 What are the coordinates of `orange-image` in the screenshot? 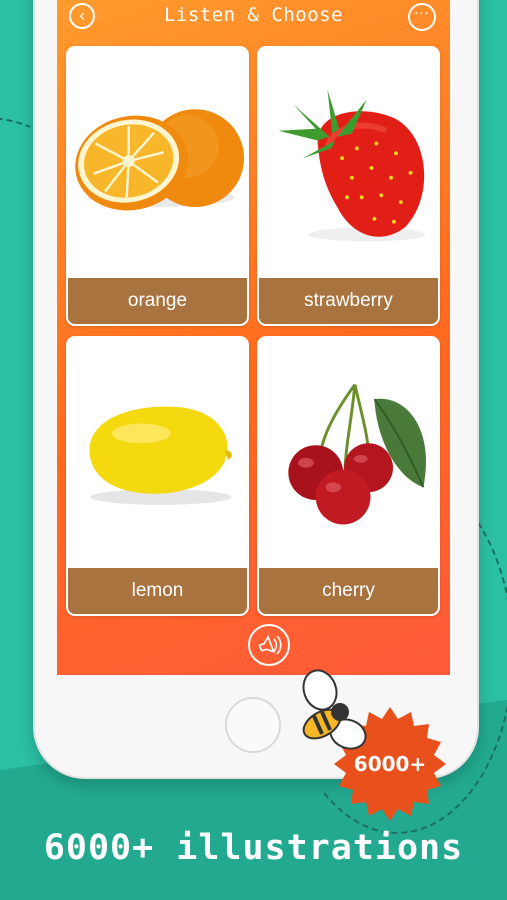 It's located at (160, 160).